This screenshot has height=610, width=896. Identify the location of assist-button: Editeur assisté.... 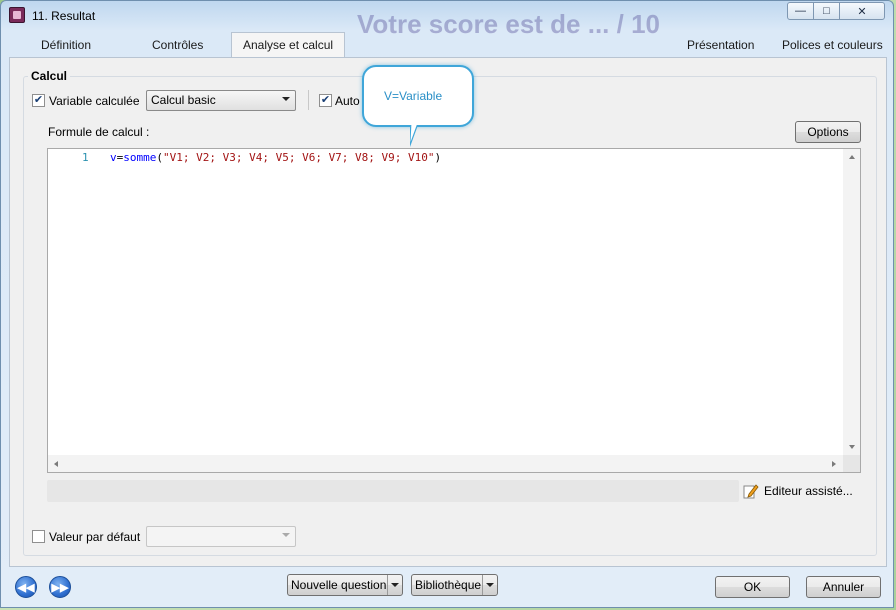
(798, 491).